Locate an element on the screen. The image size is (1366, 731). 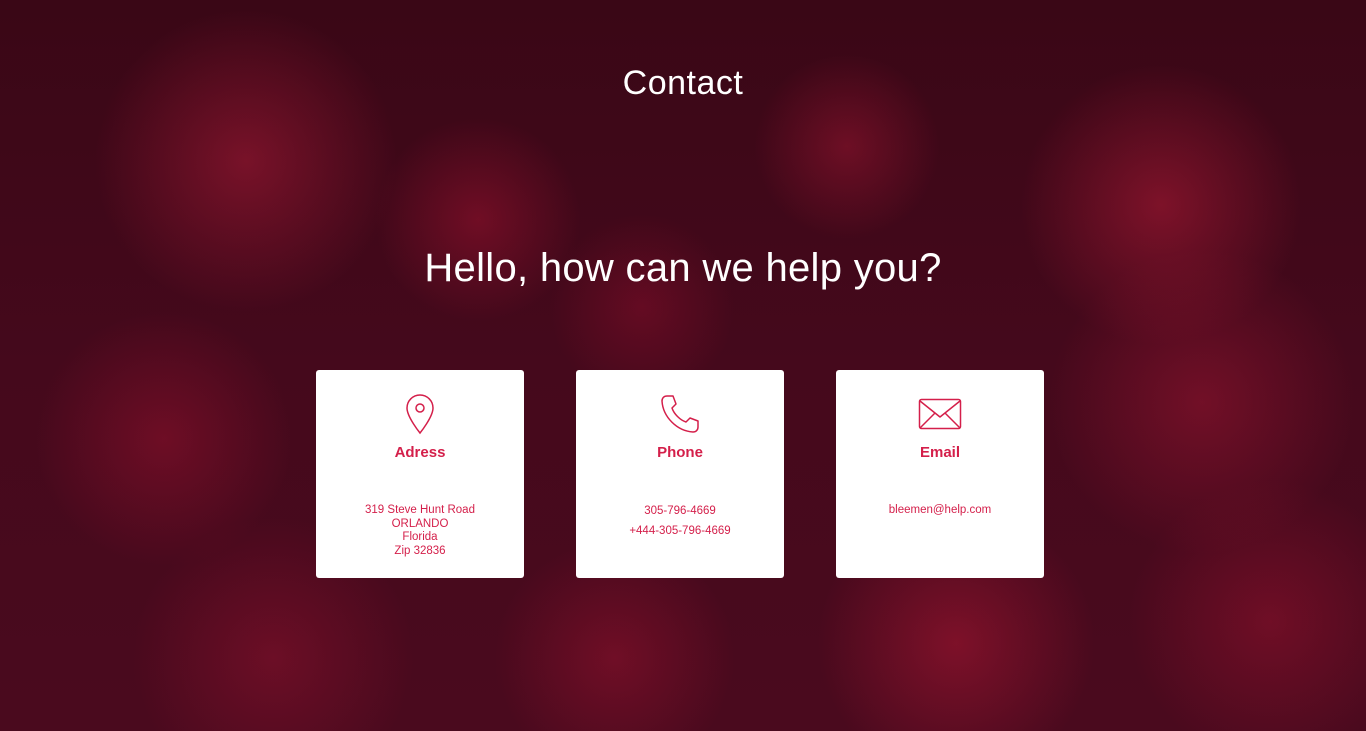
address-line: 319 Steve Hunt Road is located at coordinates (420, 510).